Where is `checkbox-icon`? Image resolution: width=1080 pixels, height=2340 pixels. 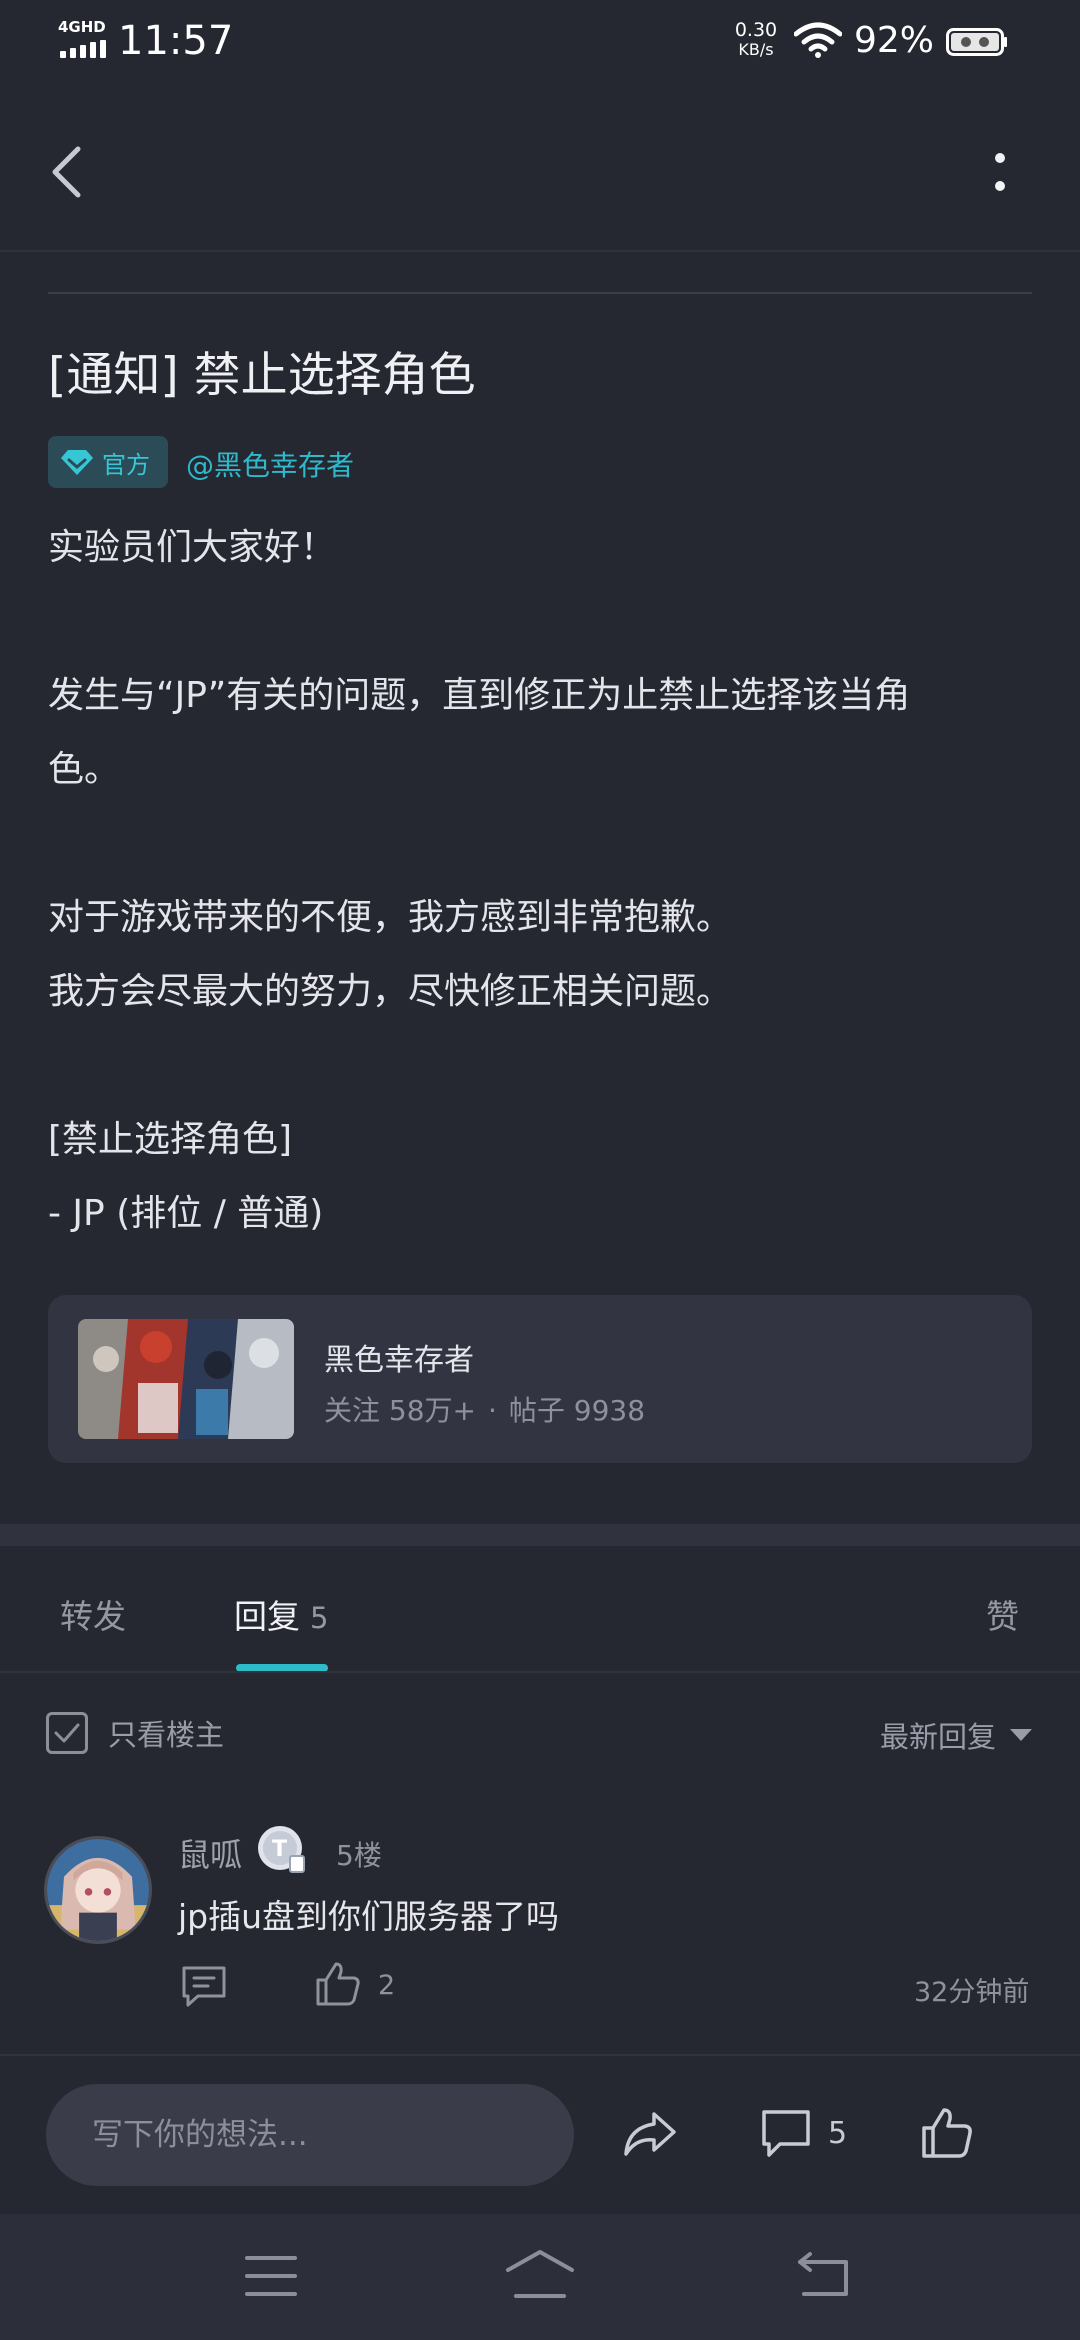
checkbox-icon is located at coordinates (67, 1733).